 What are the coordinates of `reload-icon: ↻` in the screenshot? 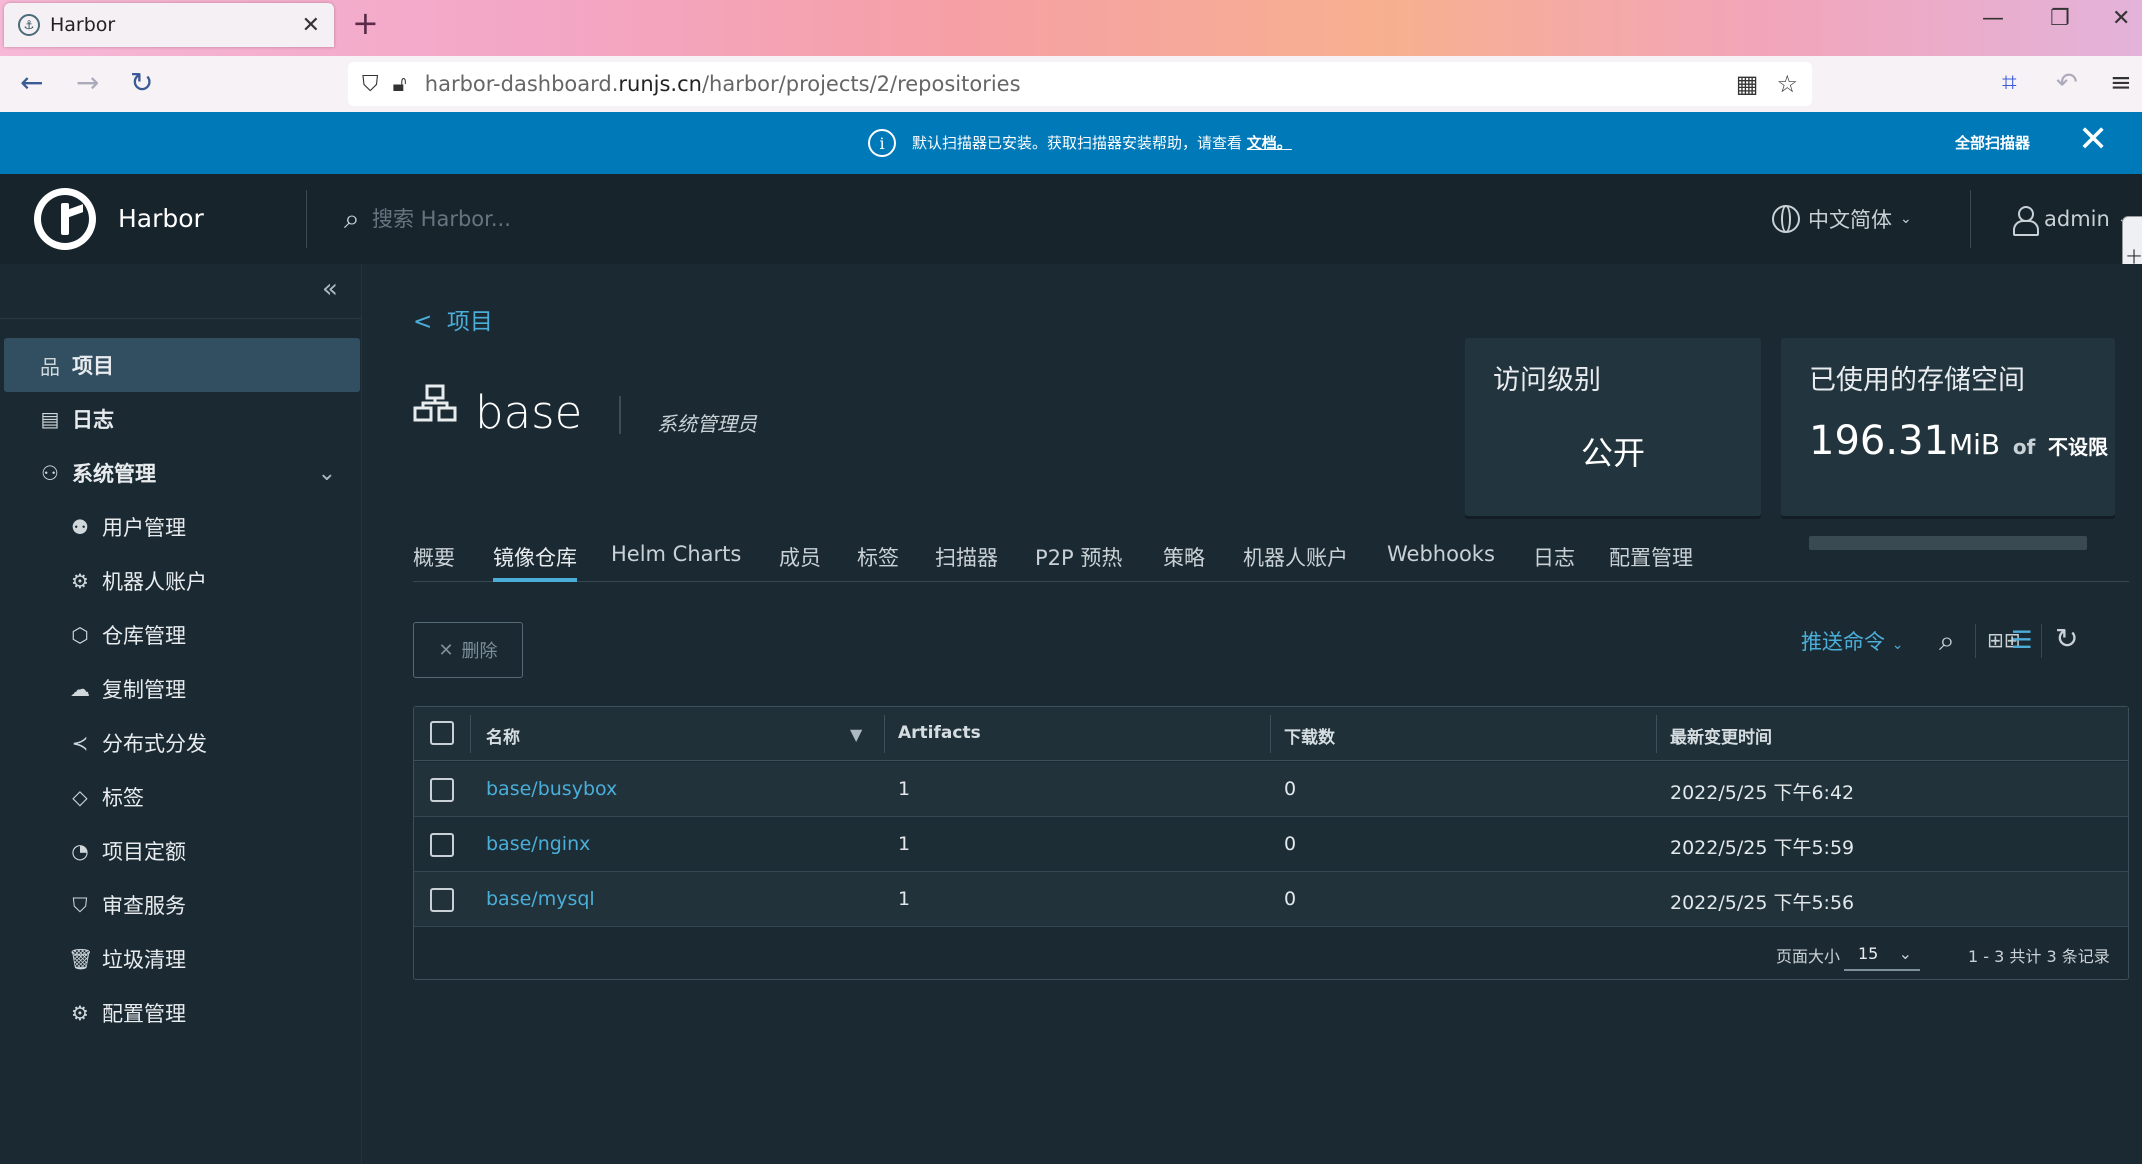 It's located at (141, 82).